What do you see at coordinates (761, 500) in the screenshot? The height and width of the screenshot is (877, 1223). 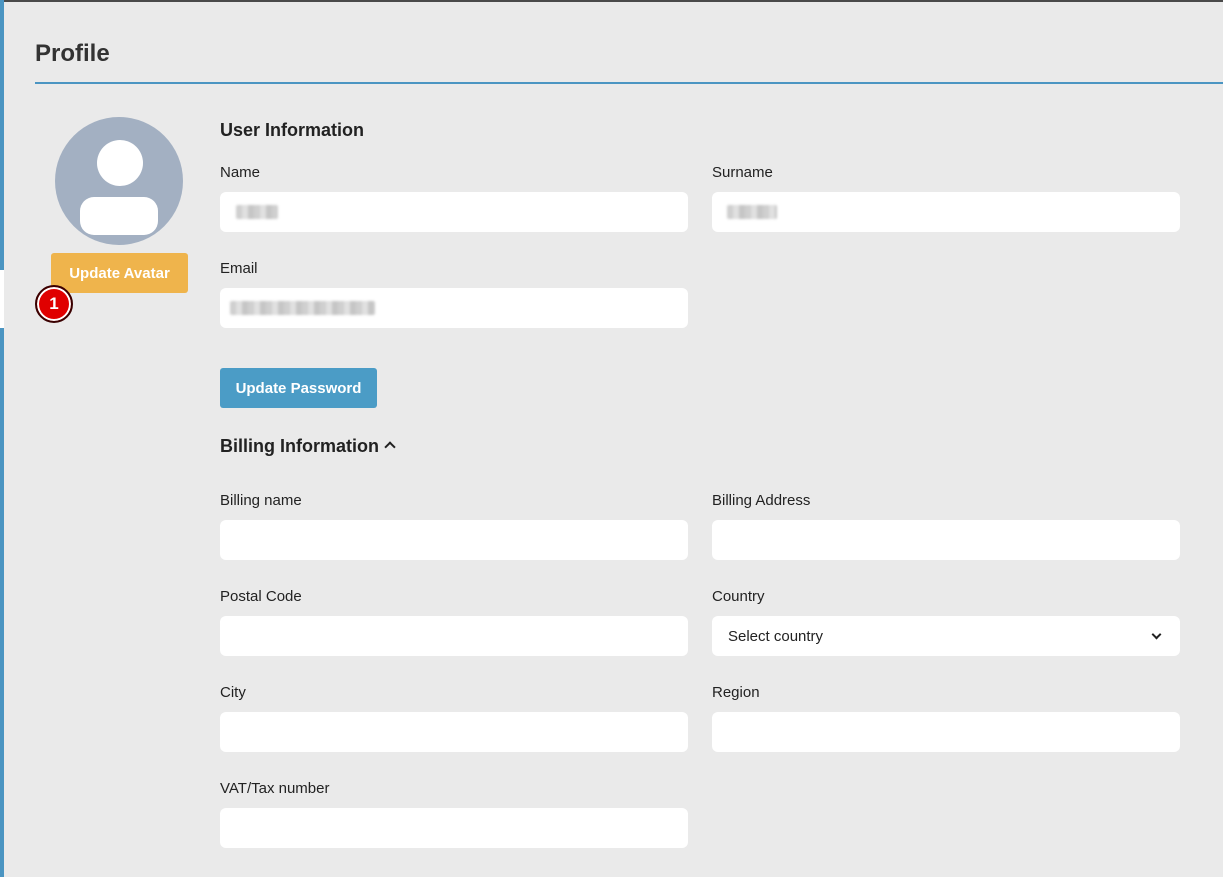 I see `billing-address-label: Billing Address` at bounding box center [761, 500].